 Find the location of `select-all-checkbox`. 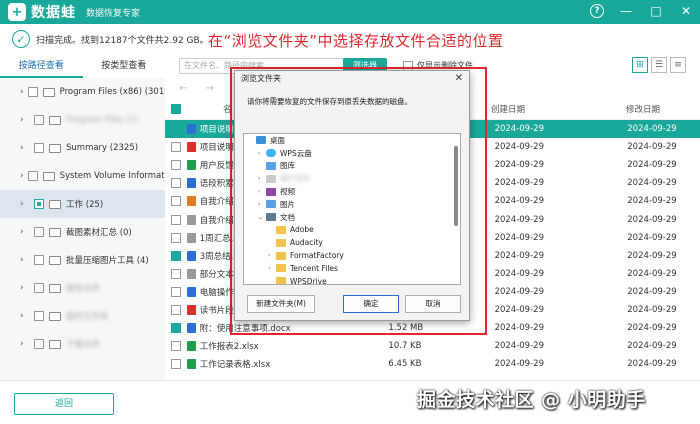

select-all-checkbox is located at coordinates (176, 108).